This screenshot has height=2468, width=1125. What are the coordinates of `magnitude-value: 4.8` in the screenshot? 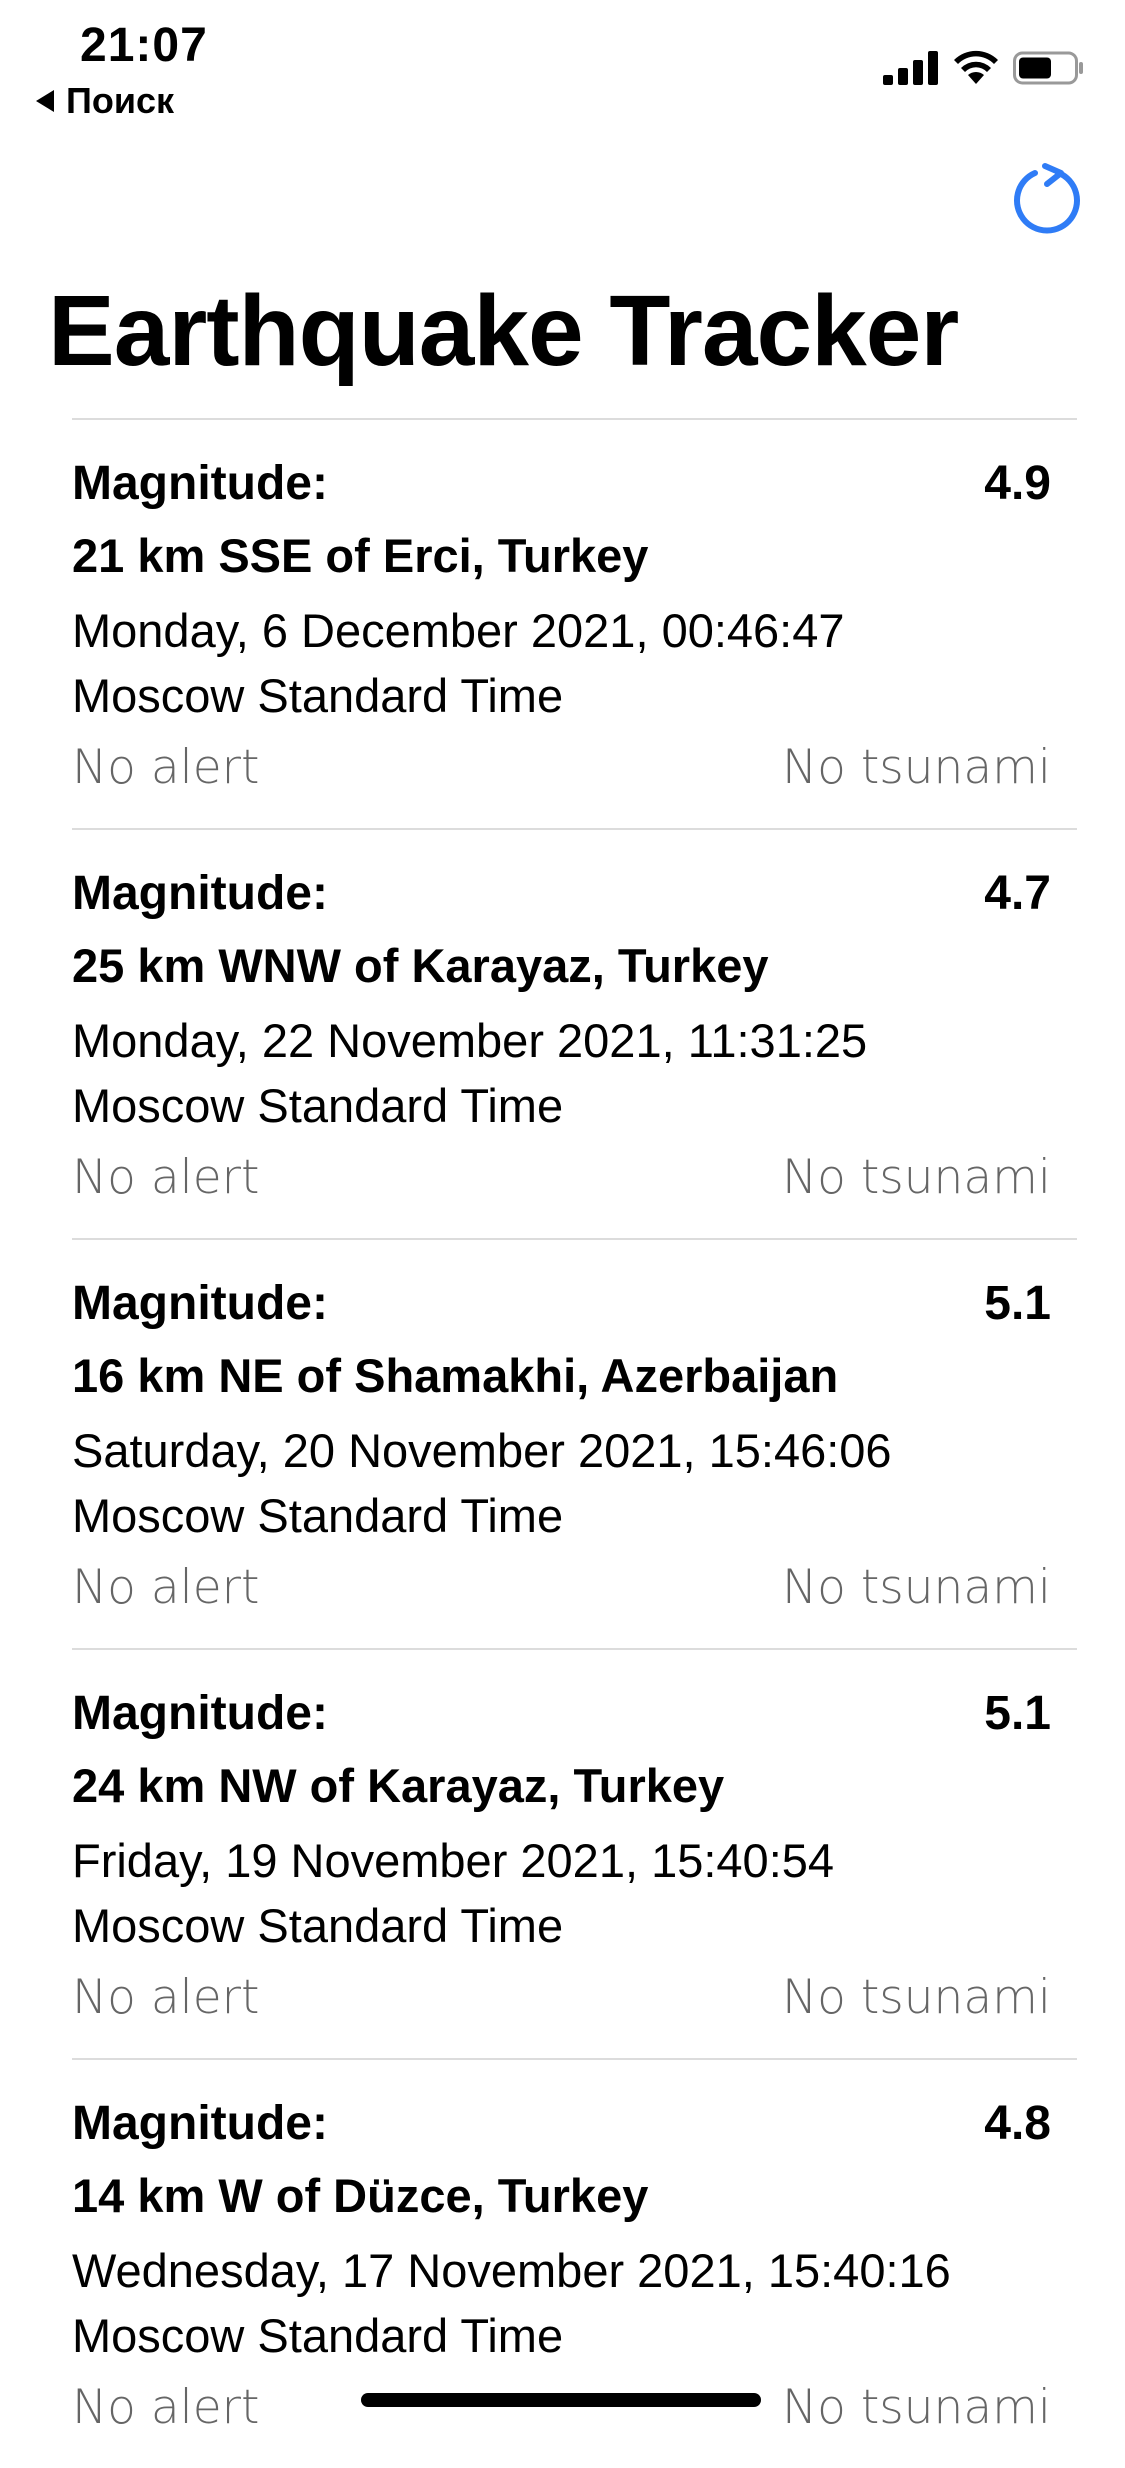 It's located at (1017, 2123).